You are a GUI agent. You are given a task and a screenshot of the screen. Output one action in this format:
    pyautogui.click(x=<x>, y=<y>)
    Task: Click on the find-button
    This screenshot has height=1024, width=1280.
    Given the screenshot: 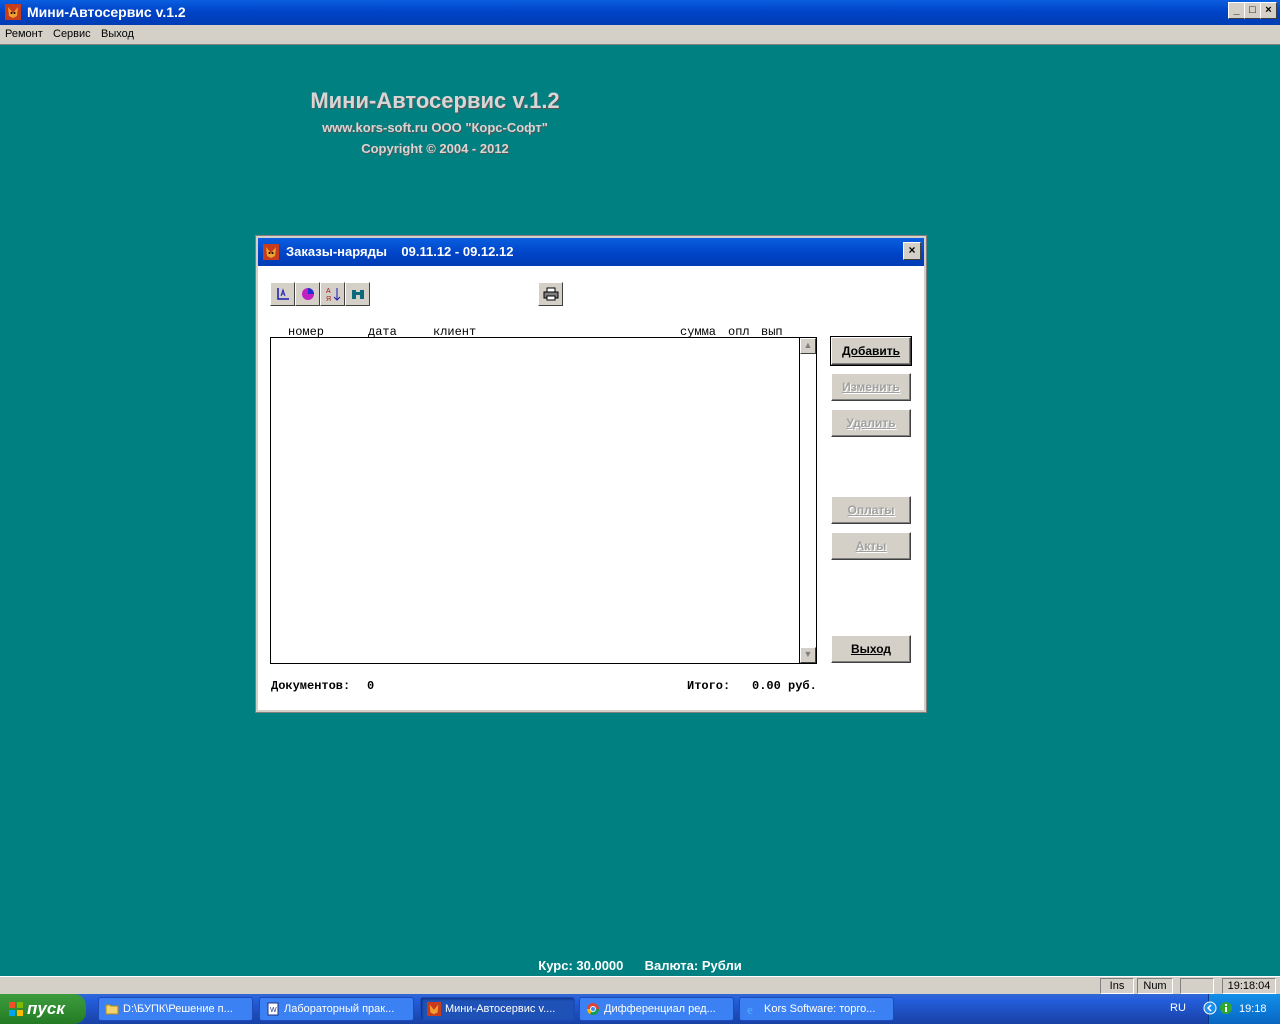 What is the action you would take?
    pyautogui.click(x=357, y=294)
    